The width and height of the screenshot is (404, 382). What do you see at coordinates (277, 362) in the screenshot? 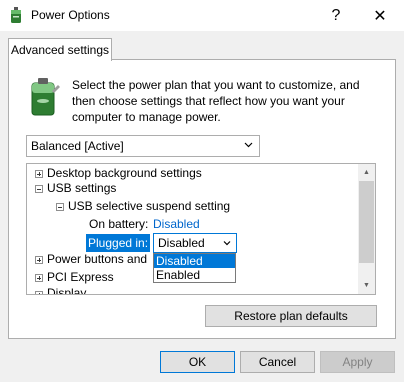
I see `cancel-button: Cancel` at bounding box center [277, 362].